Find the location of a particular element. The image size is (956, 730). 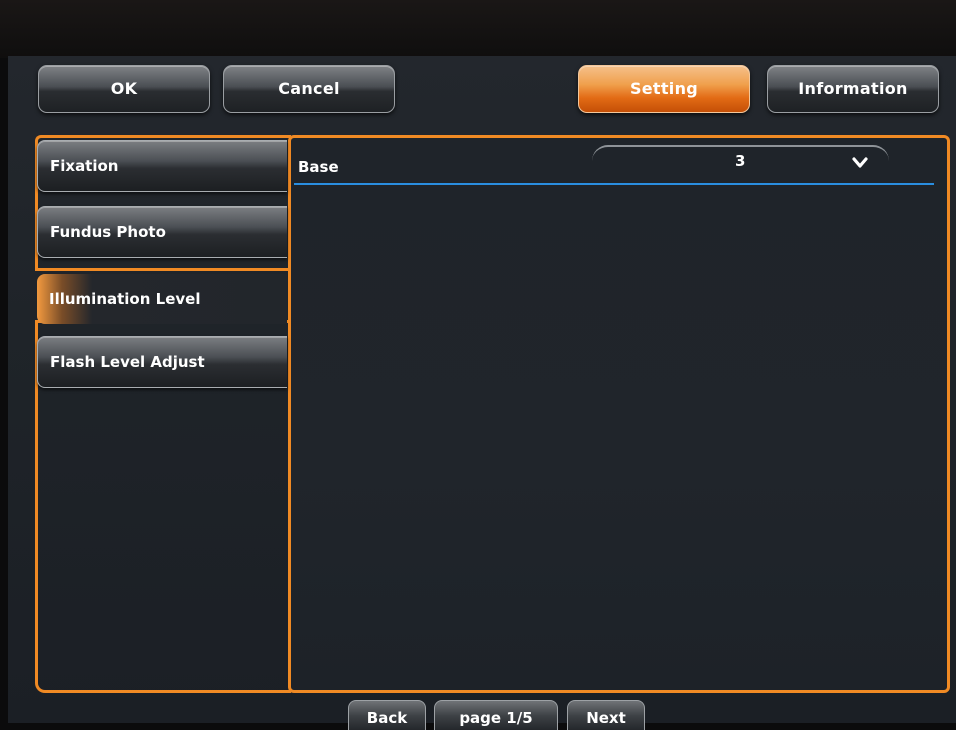

sidebar-item-label: Illumination Level is located at coordinates (125, 299).